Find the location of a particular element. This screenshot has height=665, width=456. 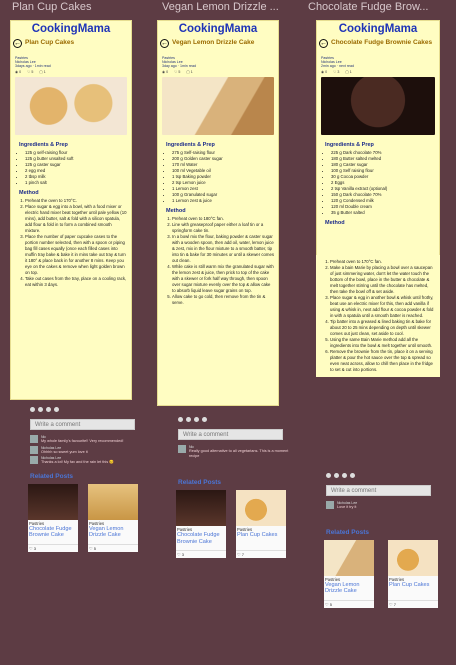

comment-item: Nicholas Lee Love it try it is located at coordinates (386, 505).